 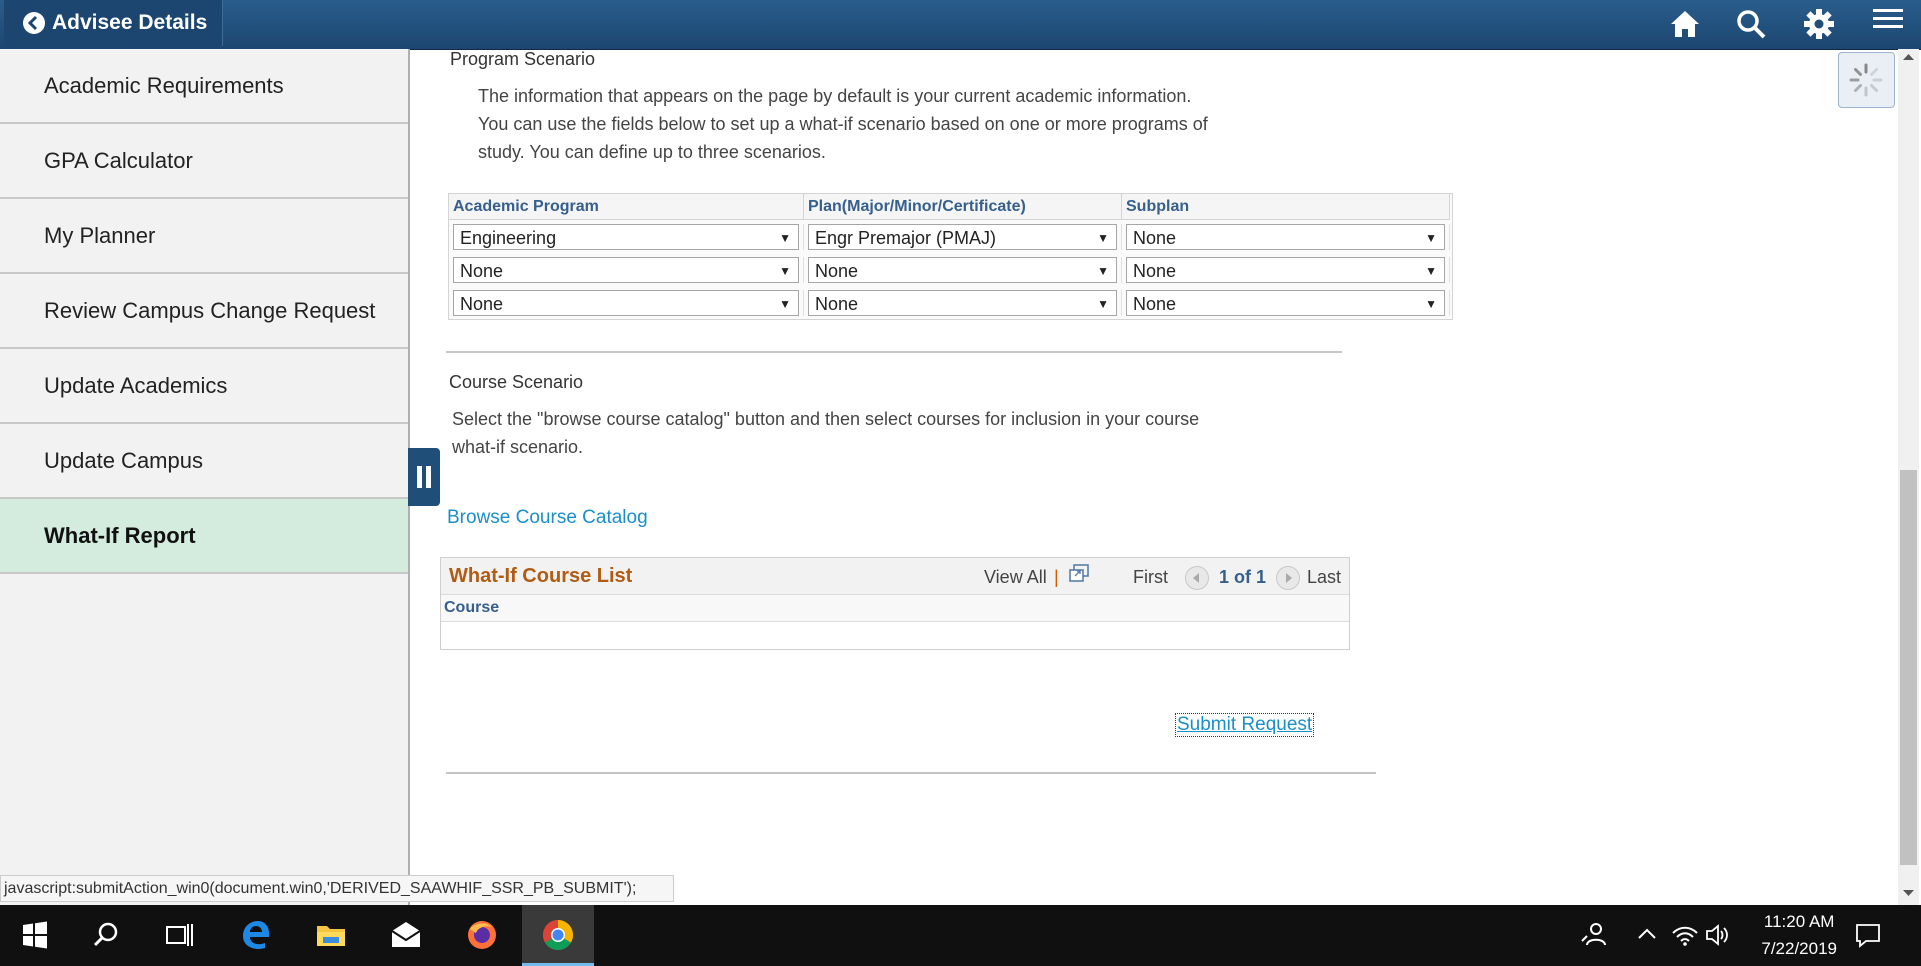 I want to click on volume-icon, so click(x=1718, y=935).